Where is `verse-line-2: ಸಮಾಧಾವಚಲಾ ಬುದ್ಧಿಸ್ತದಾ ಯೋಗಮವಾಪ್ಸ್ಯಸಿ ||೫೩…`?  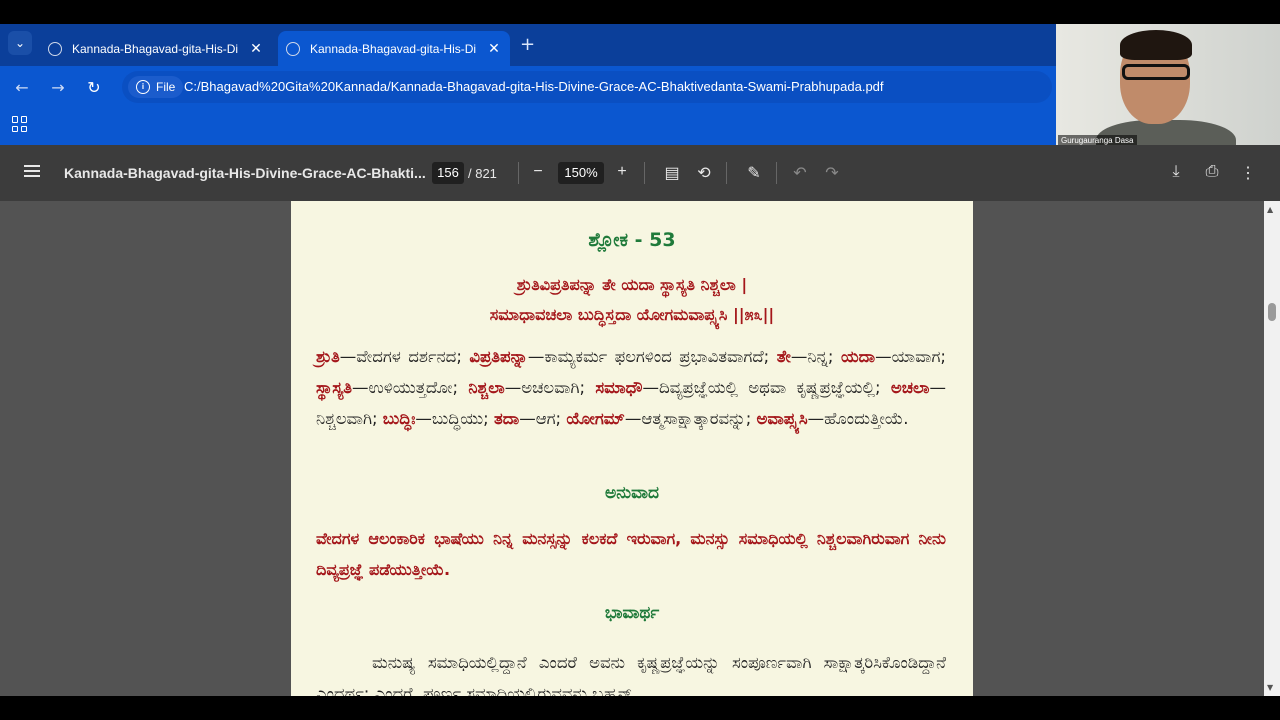 verse-line-2: ಸಮಾಧಾವಚಲಾ ಬುದ್ಧಿಸ್ತದಾ ಯೋಗಮವಾಪ್ಸ್ಯಸಿ ||೫೩… is located at coordinates (632, 314).